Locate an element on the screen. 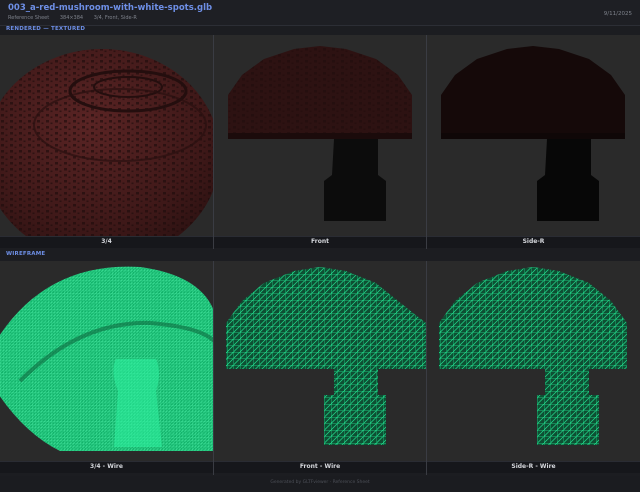 The image size is (640, 492). caption-front-wire: Front - Wire is located at coordinates (320, 466).